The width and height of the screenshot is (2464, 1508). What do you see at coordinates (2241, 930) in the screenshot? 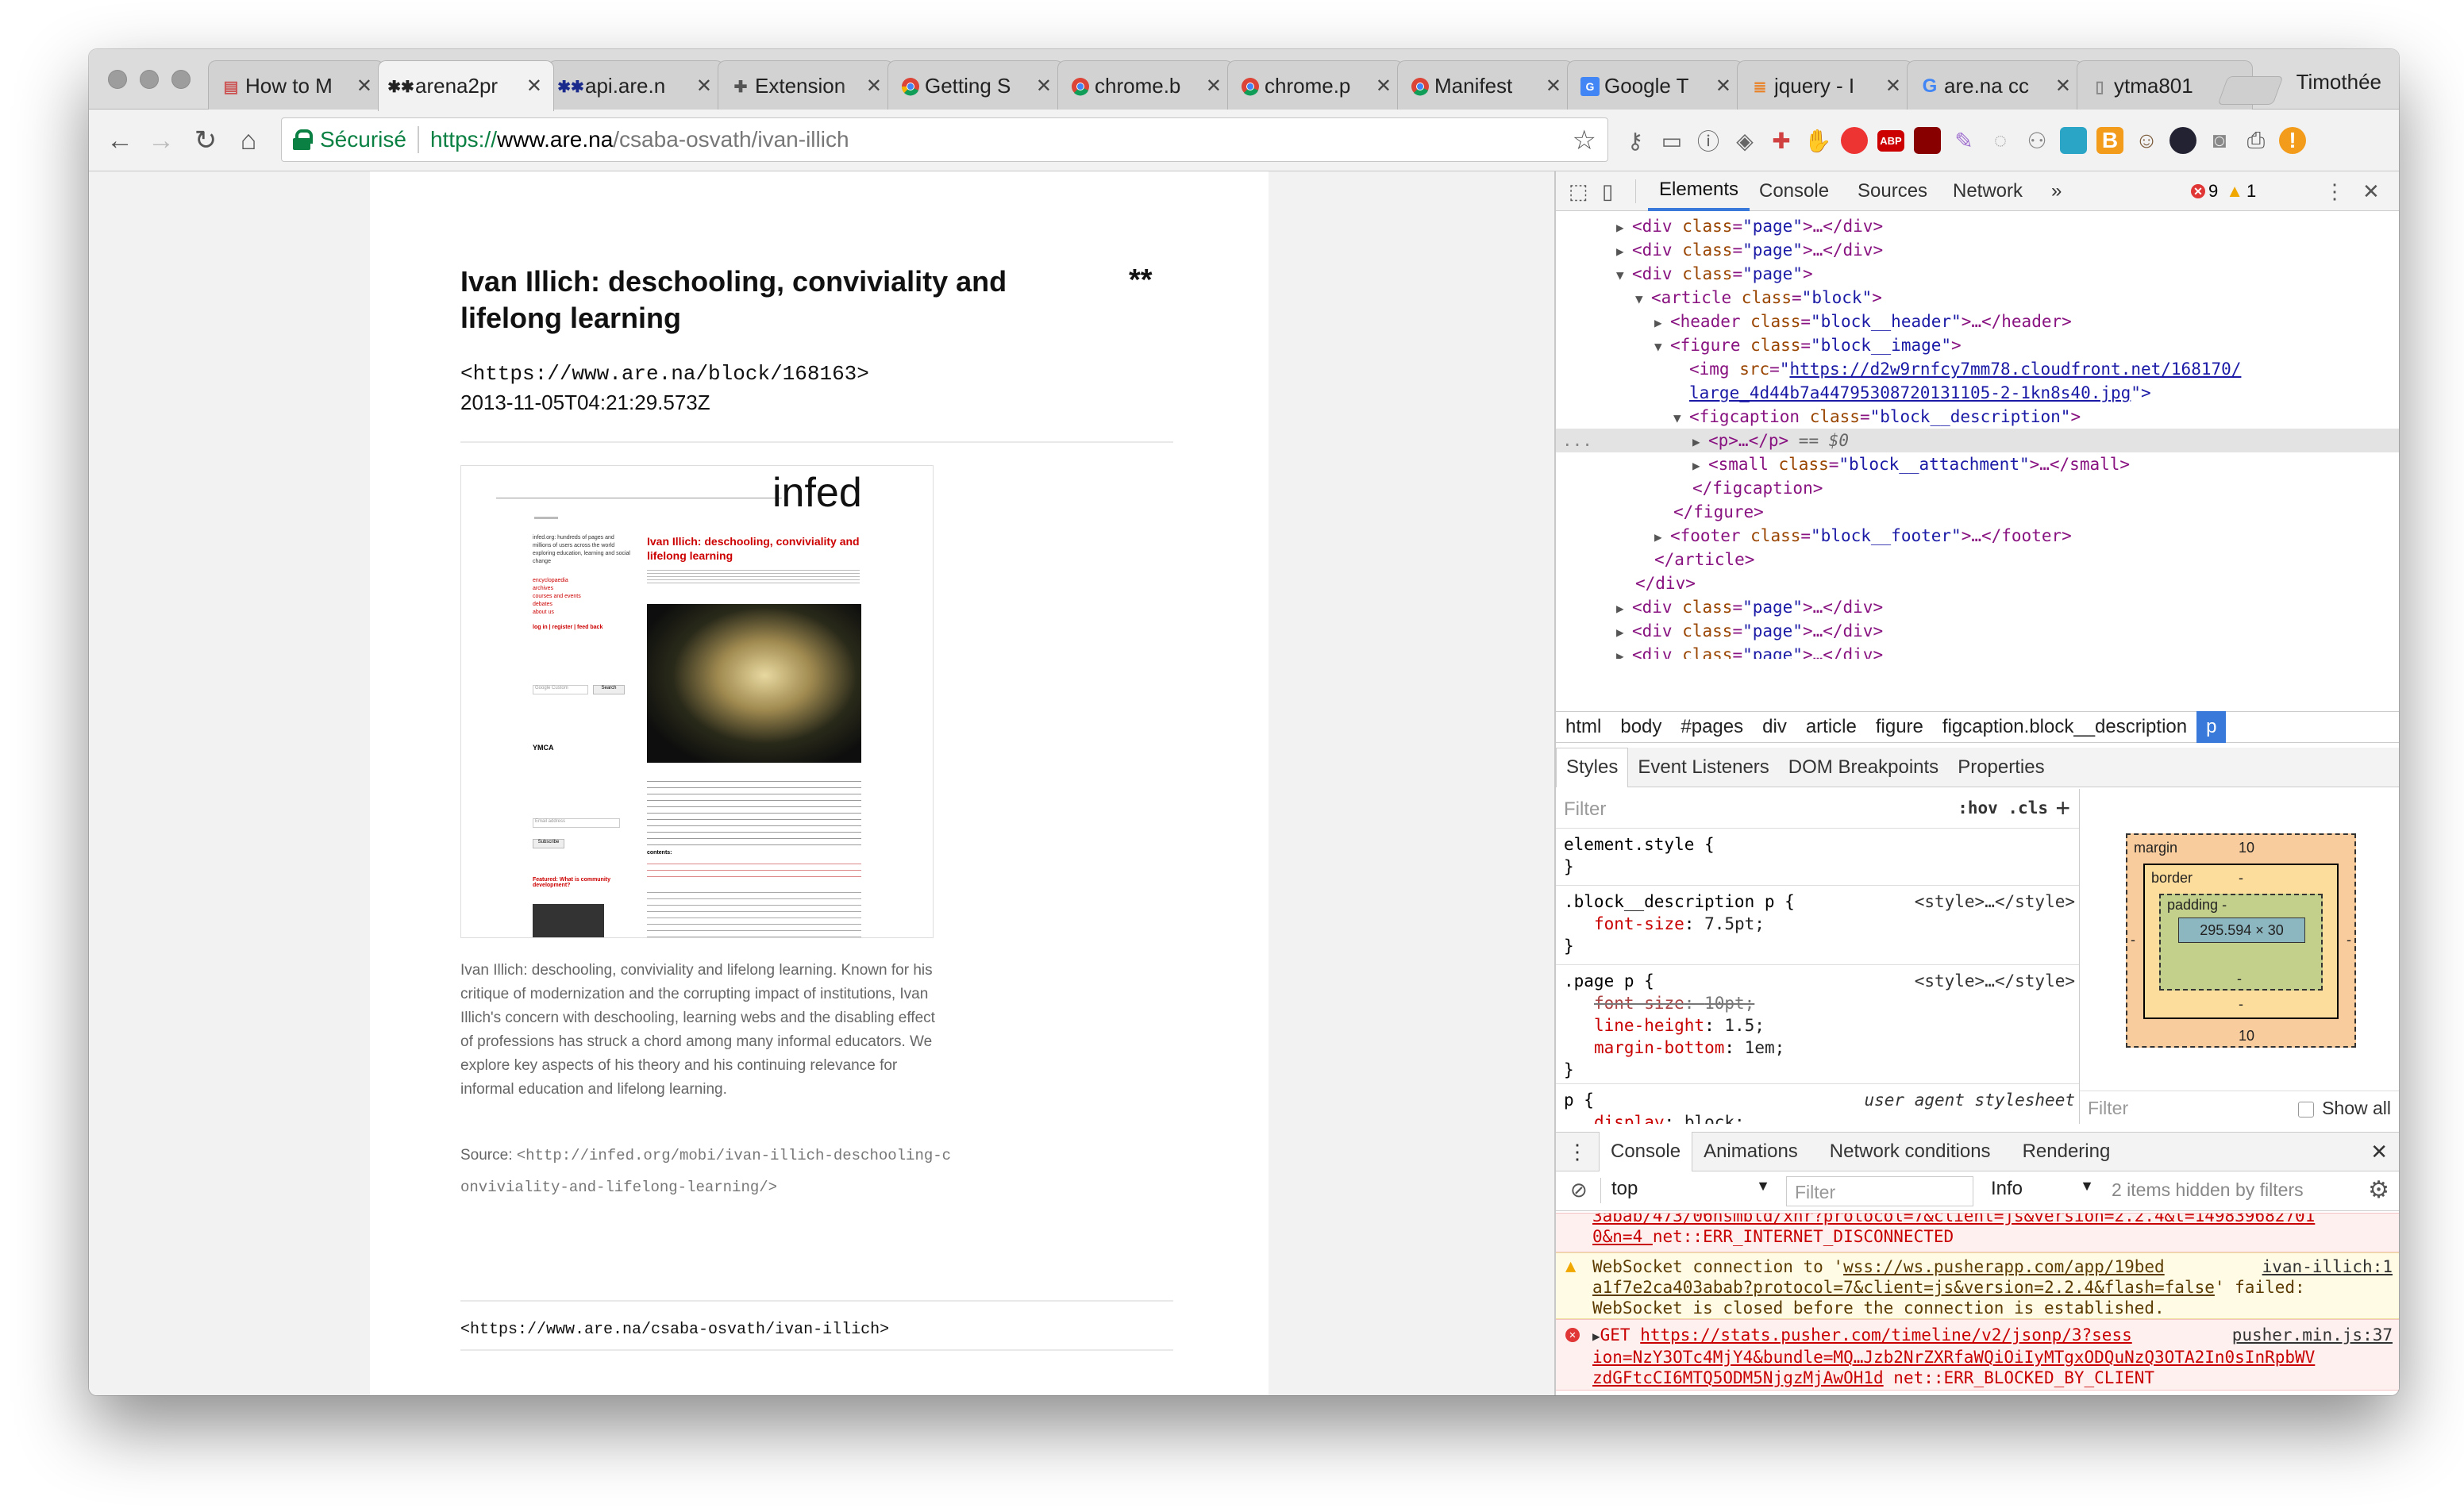
I see `box-model-content: 295.594 × 30` at bounding box center [2241, 930].